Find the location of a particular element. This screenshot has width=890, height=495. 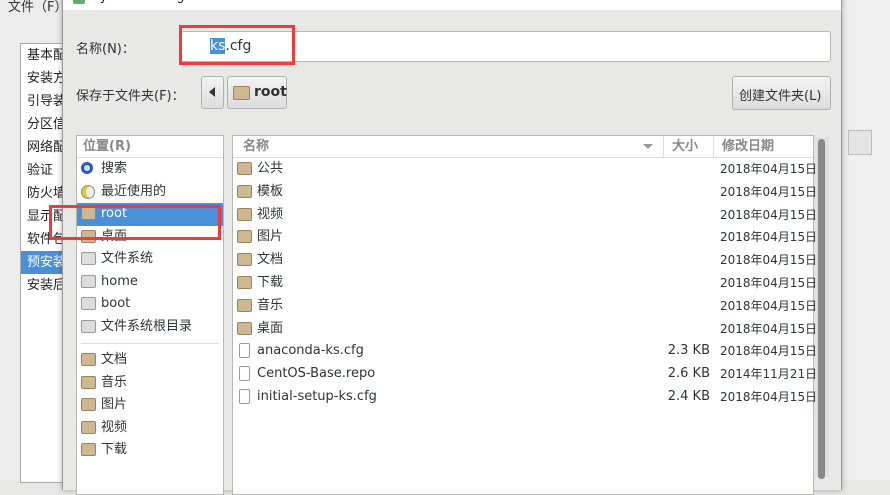

path-root-button: root is located at coordinates (257, 92).